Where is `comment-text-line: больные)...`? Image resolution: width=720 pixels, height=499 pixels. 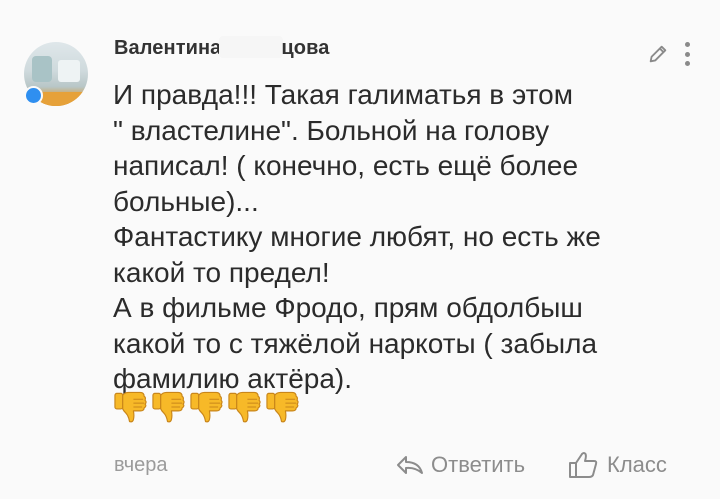
comment-text-line: больные)... is located at coordinates (186, 201).